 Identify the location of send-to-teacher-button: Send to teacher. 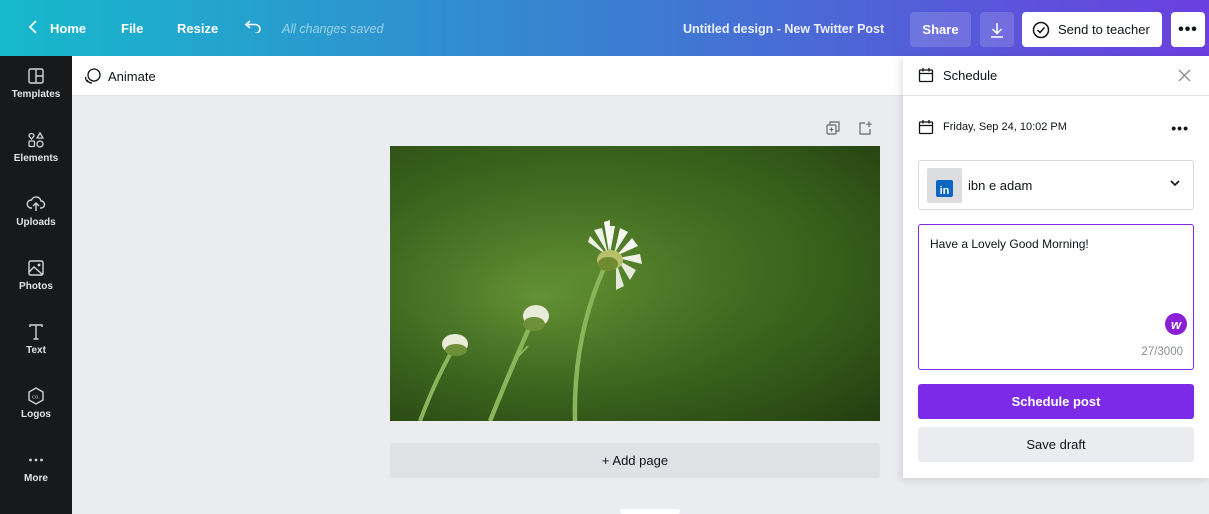
(1092, 29).